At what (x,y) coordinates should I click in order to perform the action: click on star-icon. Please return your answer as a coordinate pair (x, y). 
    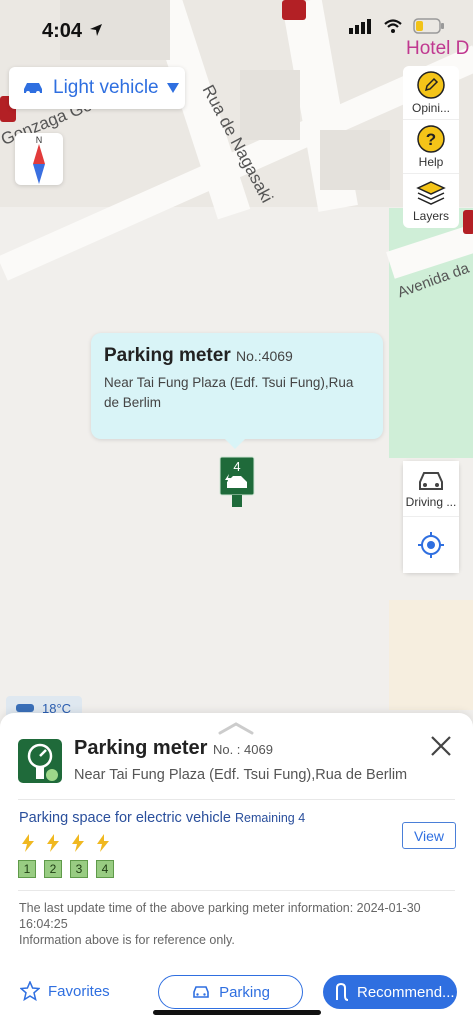
    Looking at the image, I should click on (30, 991).